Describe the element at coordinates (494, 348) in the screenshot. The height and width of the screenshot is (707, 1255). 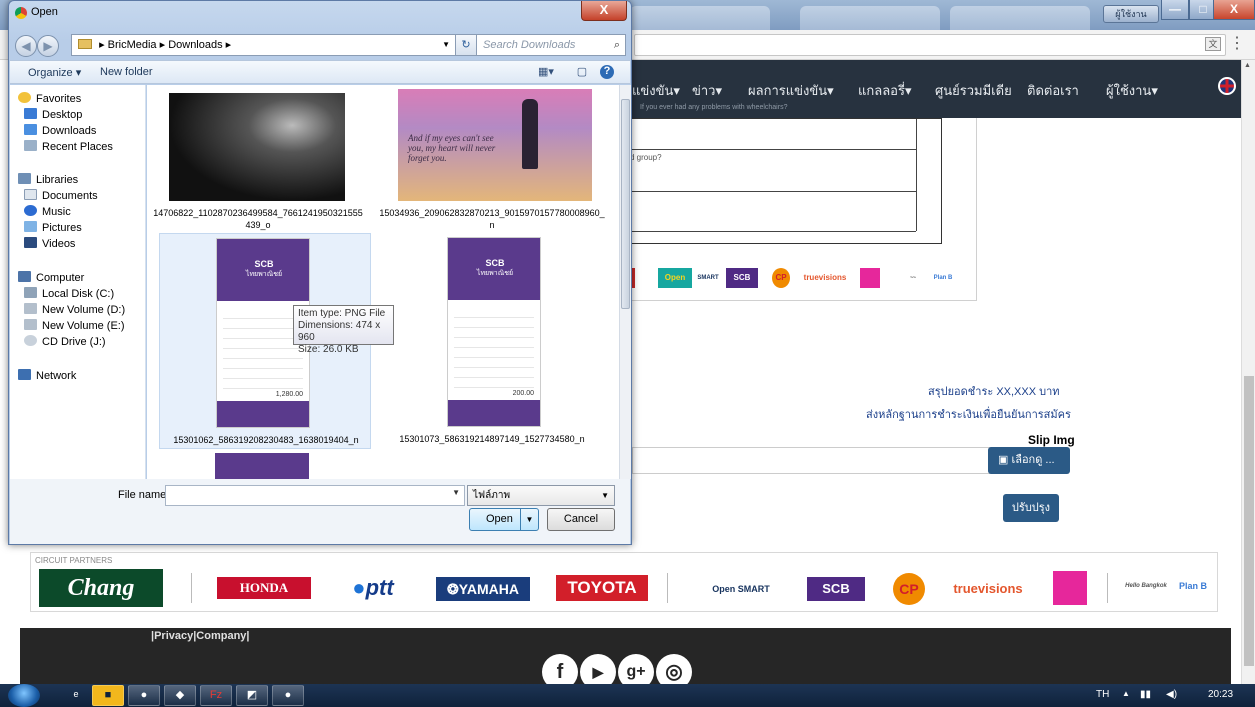
I see `slip-lines` at that location.